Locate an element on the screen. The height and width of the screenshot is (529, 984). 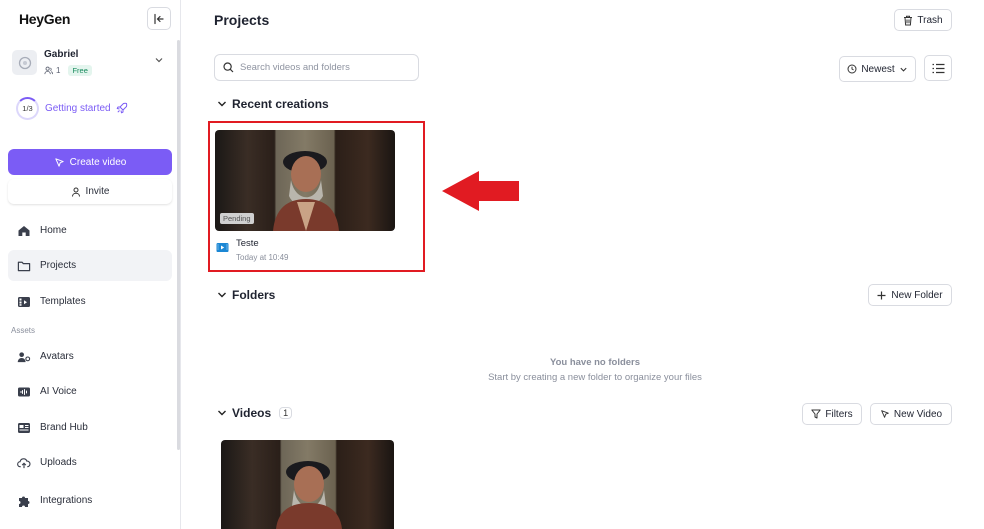
sidebar-item-templates: Templates is located at coordinates (90, 301).